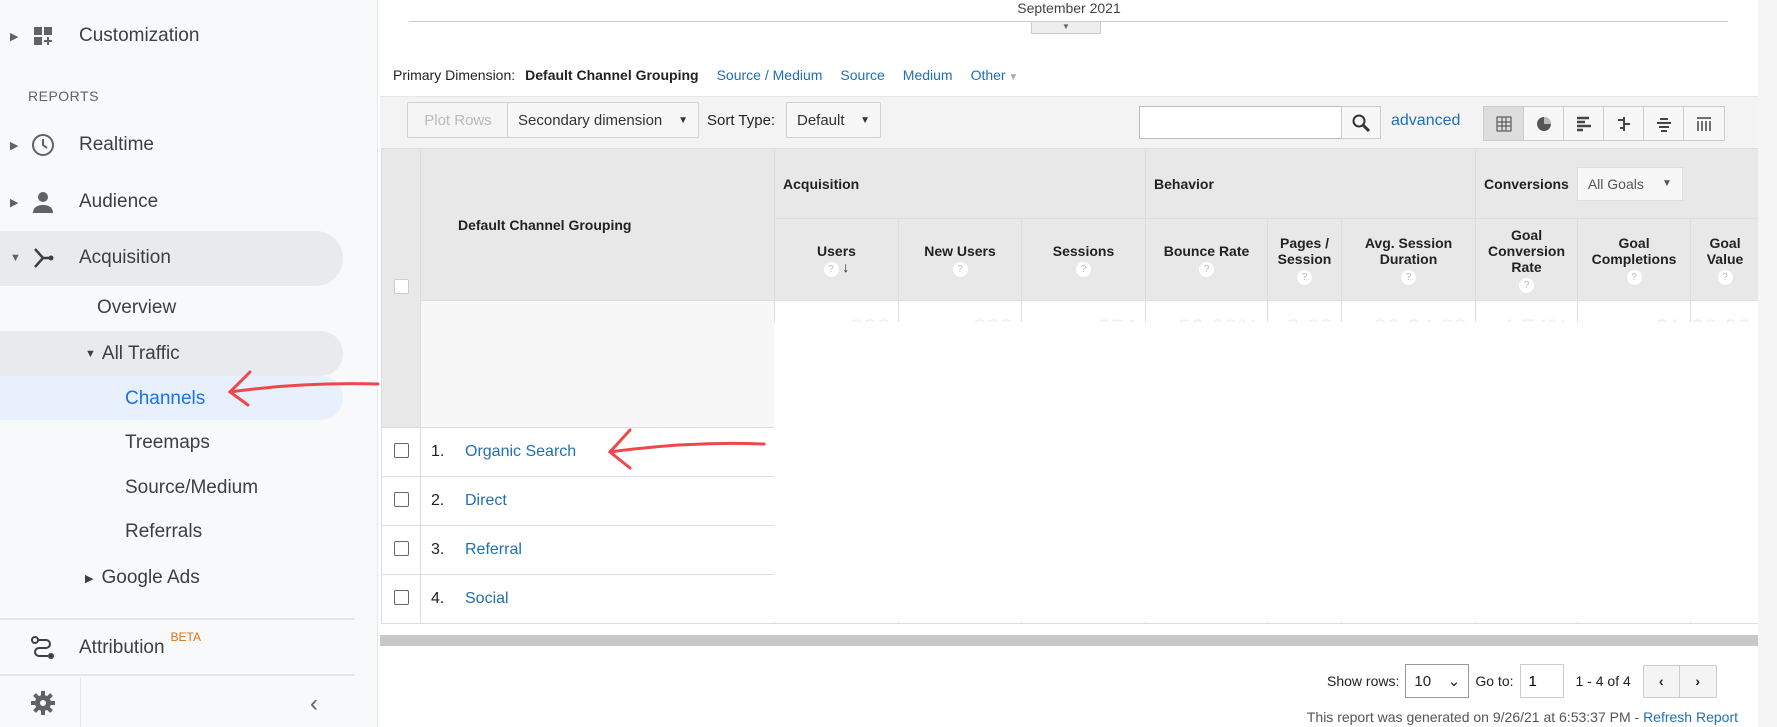 Image resolution: width=1777 pixels, height=727 pixels. What do you see at coordinates (862, 75) in the screenshot?
I see `dimension-source: Source` at bounding box center [862, 75].